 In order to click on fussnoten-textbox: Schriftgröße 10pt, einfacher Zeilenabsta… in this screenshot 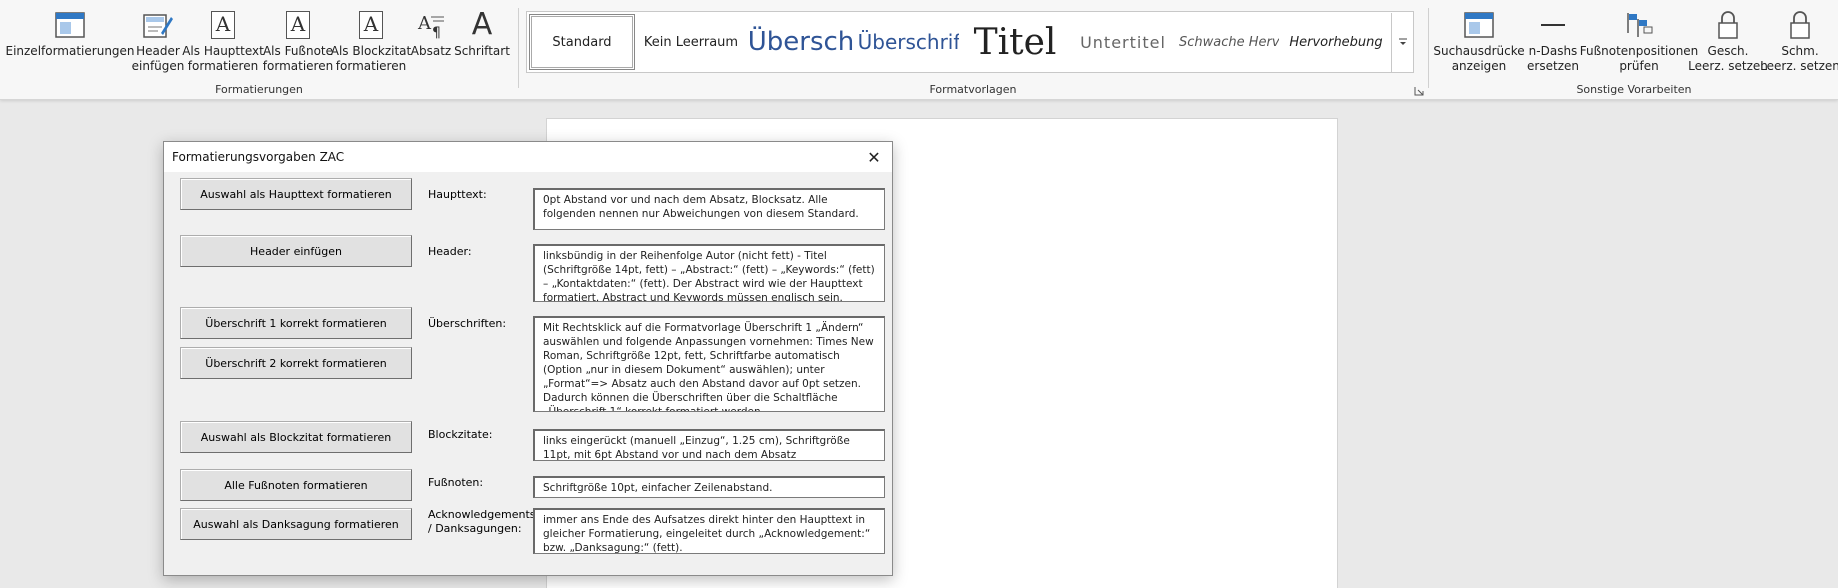, I will do `click(709, 487)`.